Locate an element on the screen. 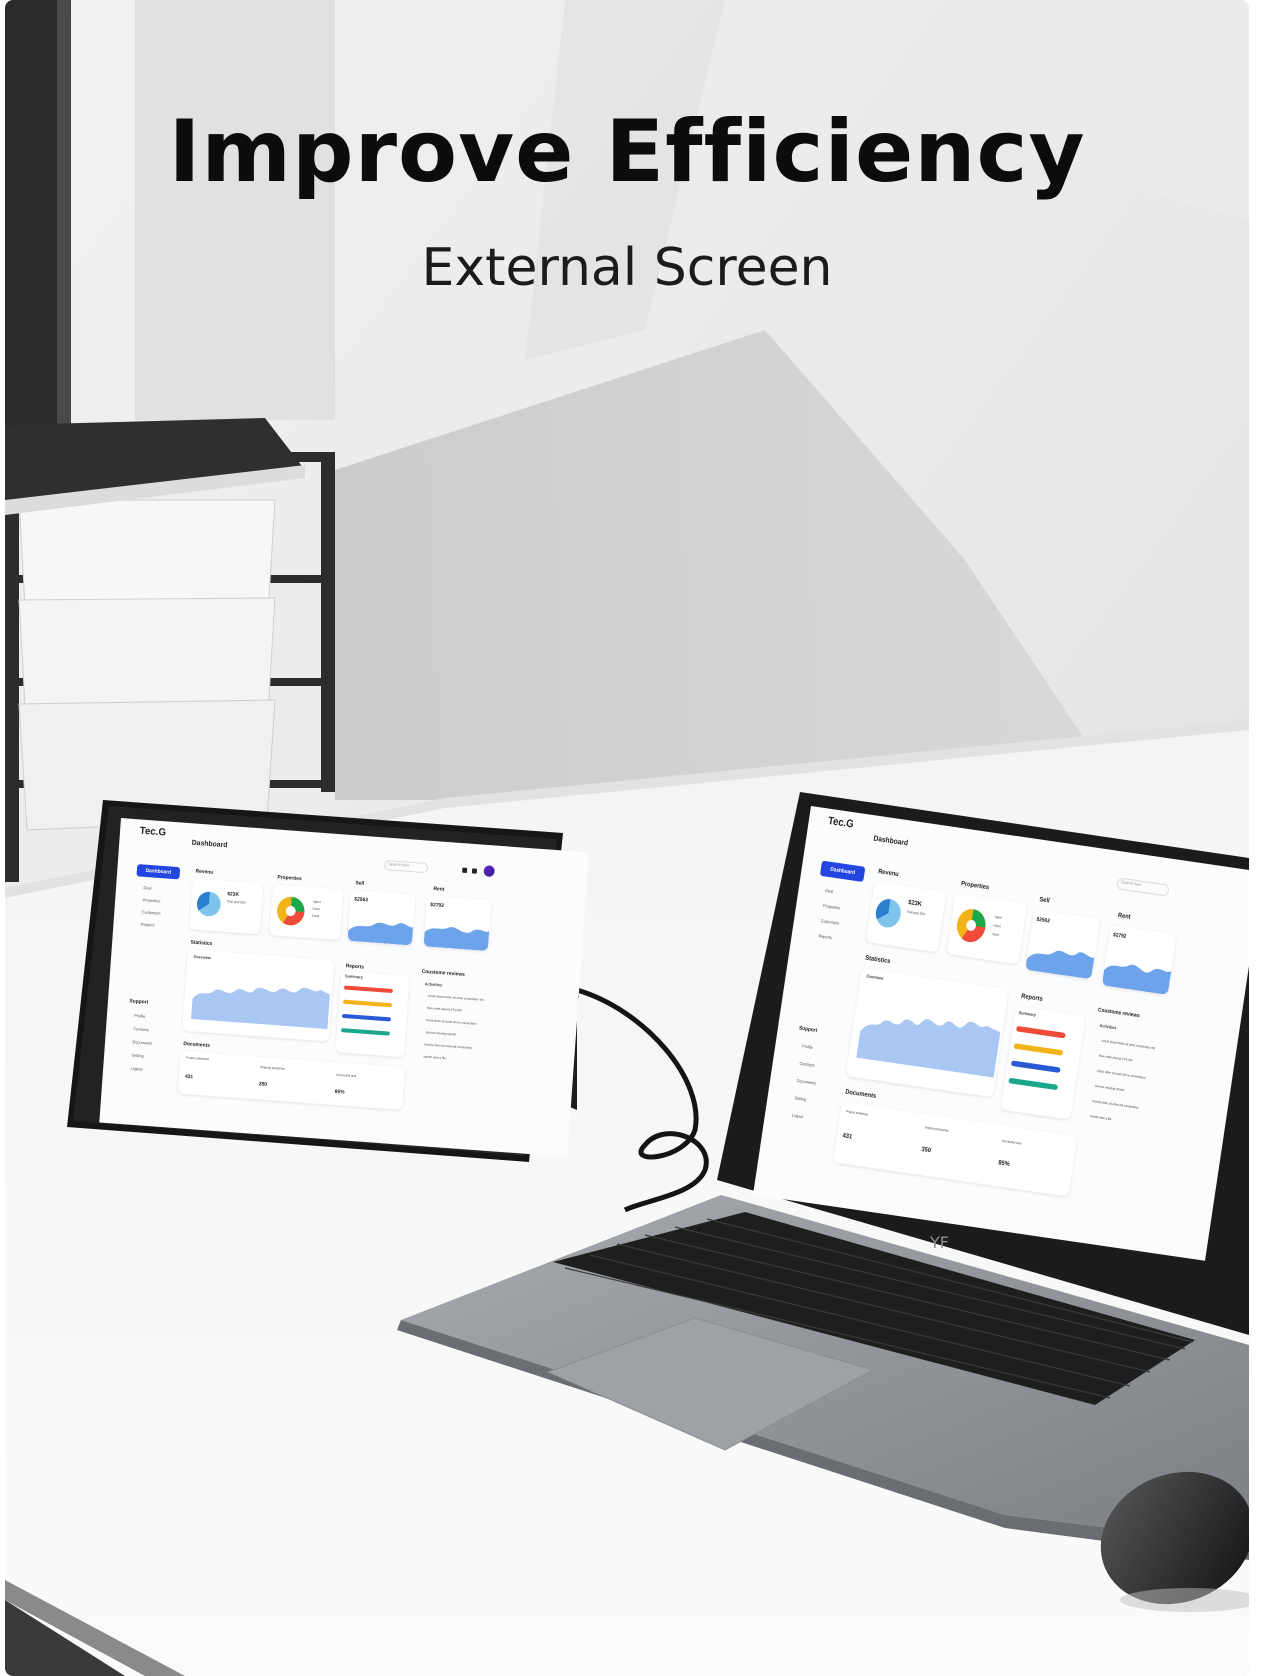 This screenshot has width=1261, height=1676. legend-client: Client is located at coordinates (997, 926).